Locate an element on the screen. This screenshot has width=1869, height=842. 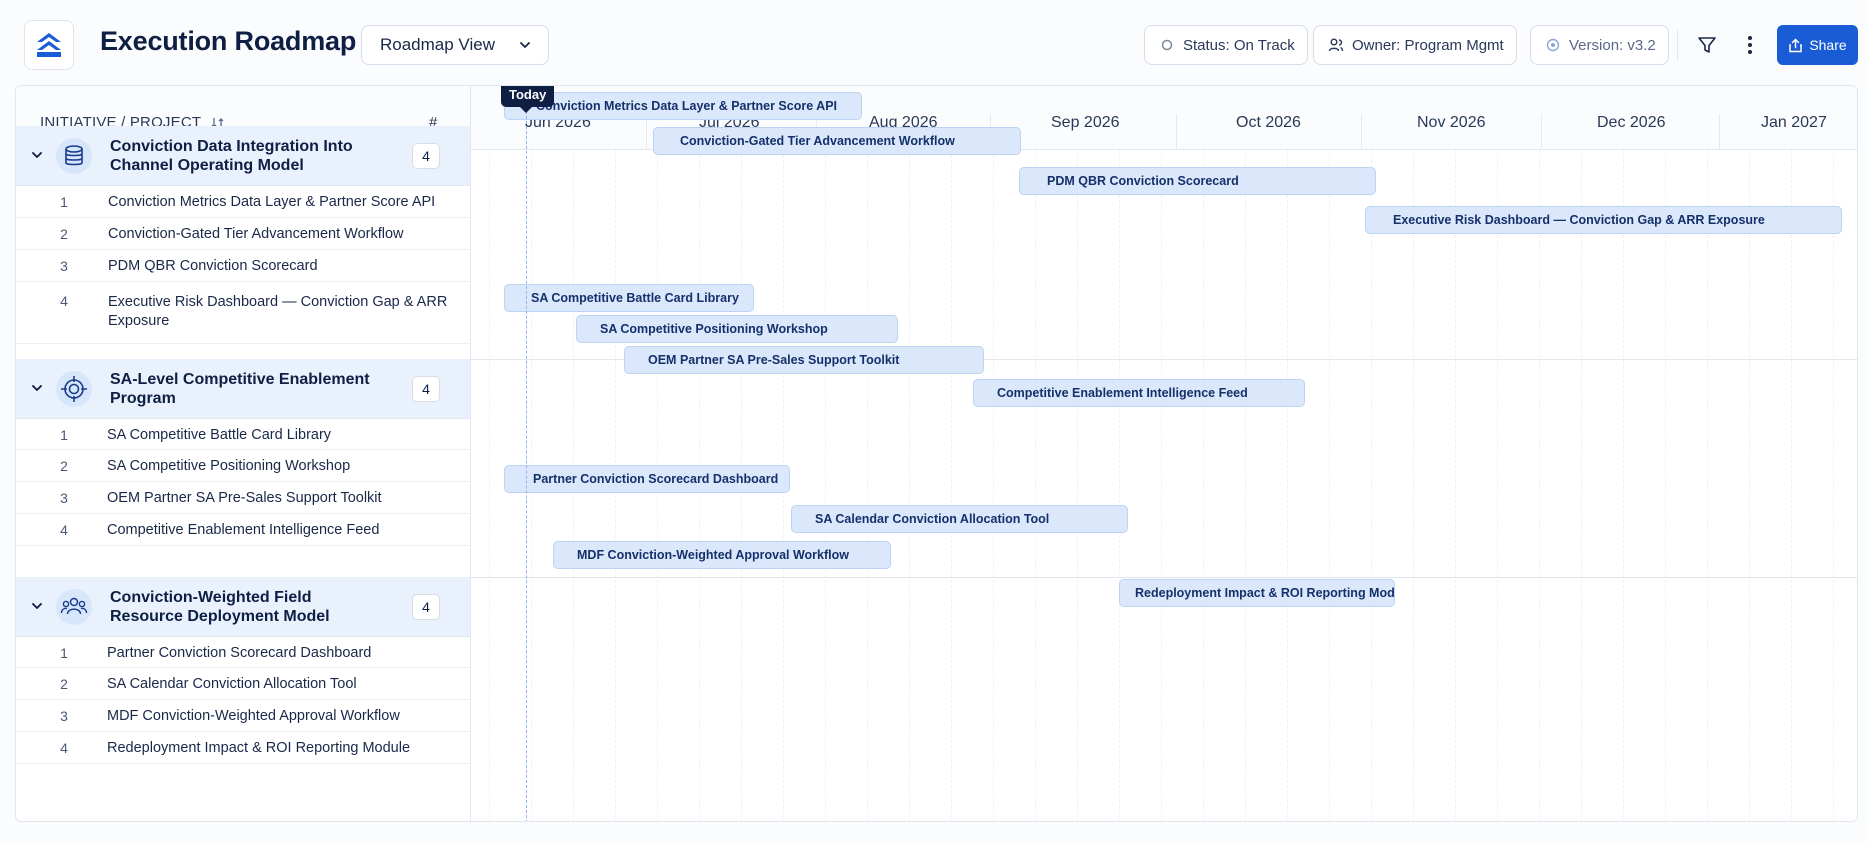
project-row: 2 SA Calendar Conviction Allocation Tool is located at coordinates (243, 684).